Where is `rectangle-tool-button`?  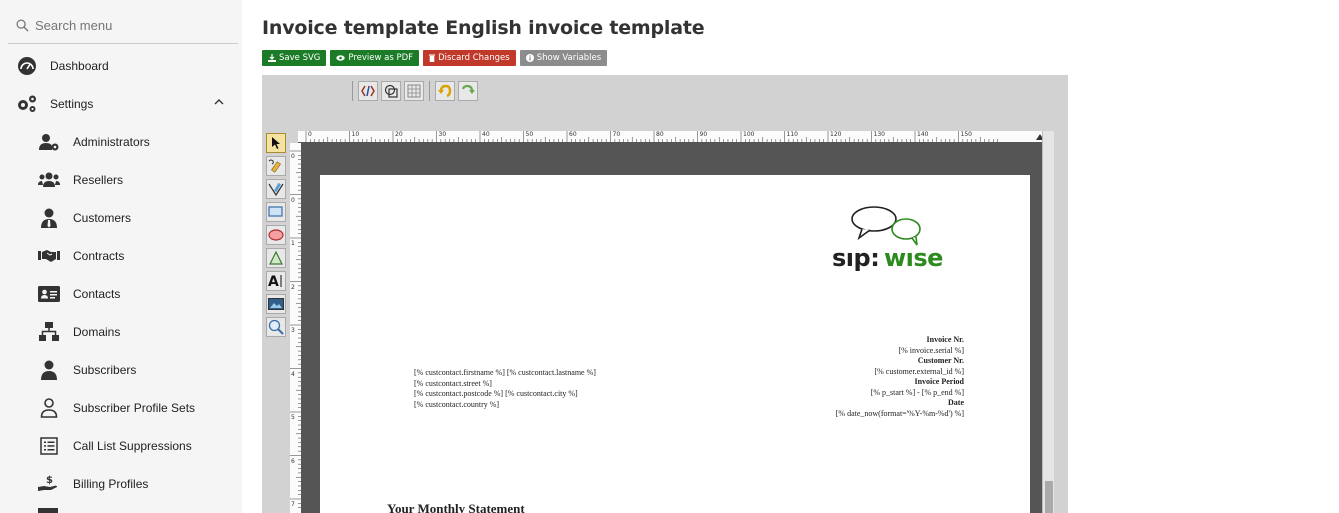 rectangle-tool-button is located at coordinates (276, 212).